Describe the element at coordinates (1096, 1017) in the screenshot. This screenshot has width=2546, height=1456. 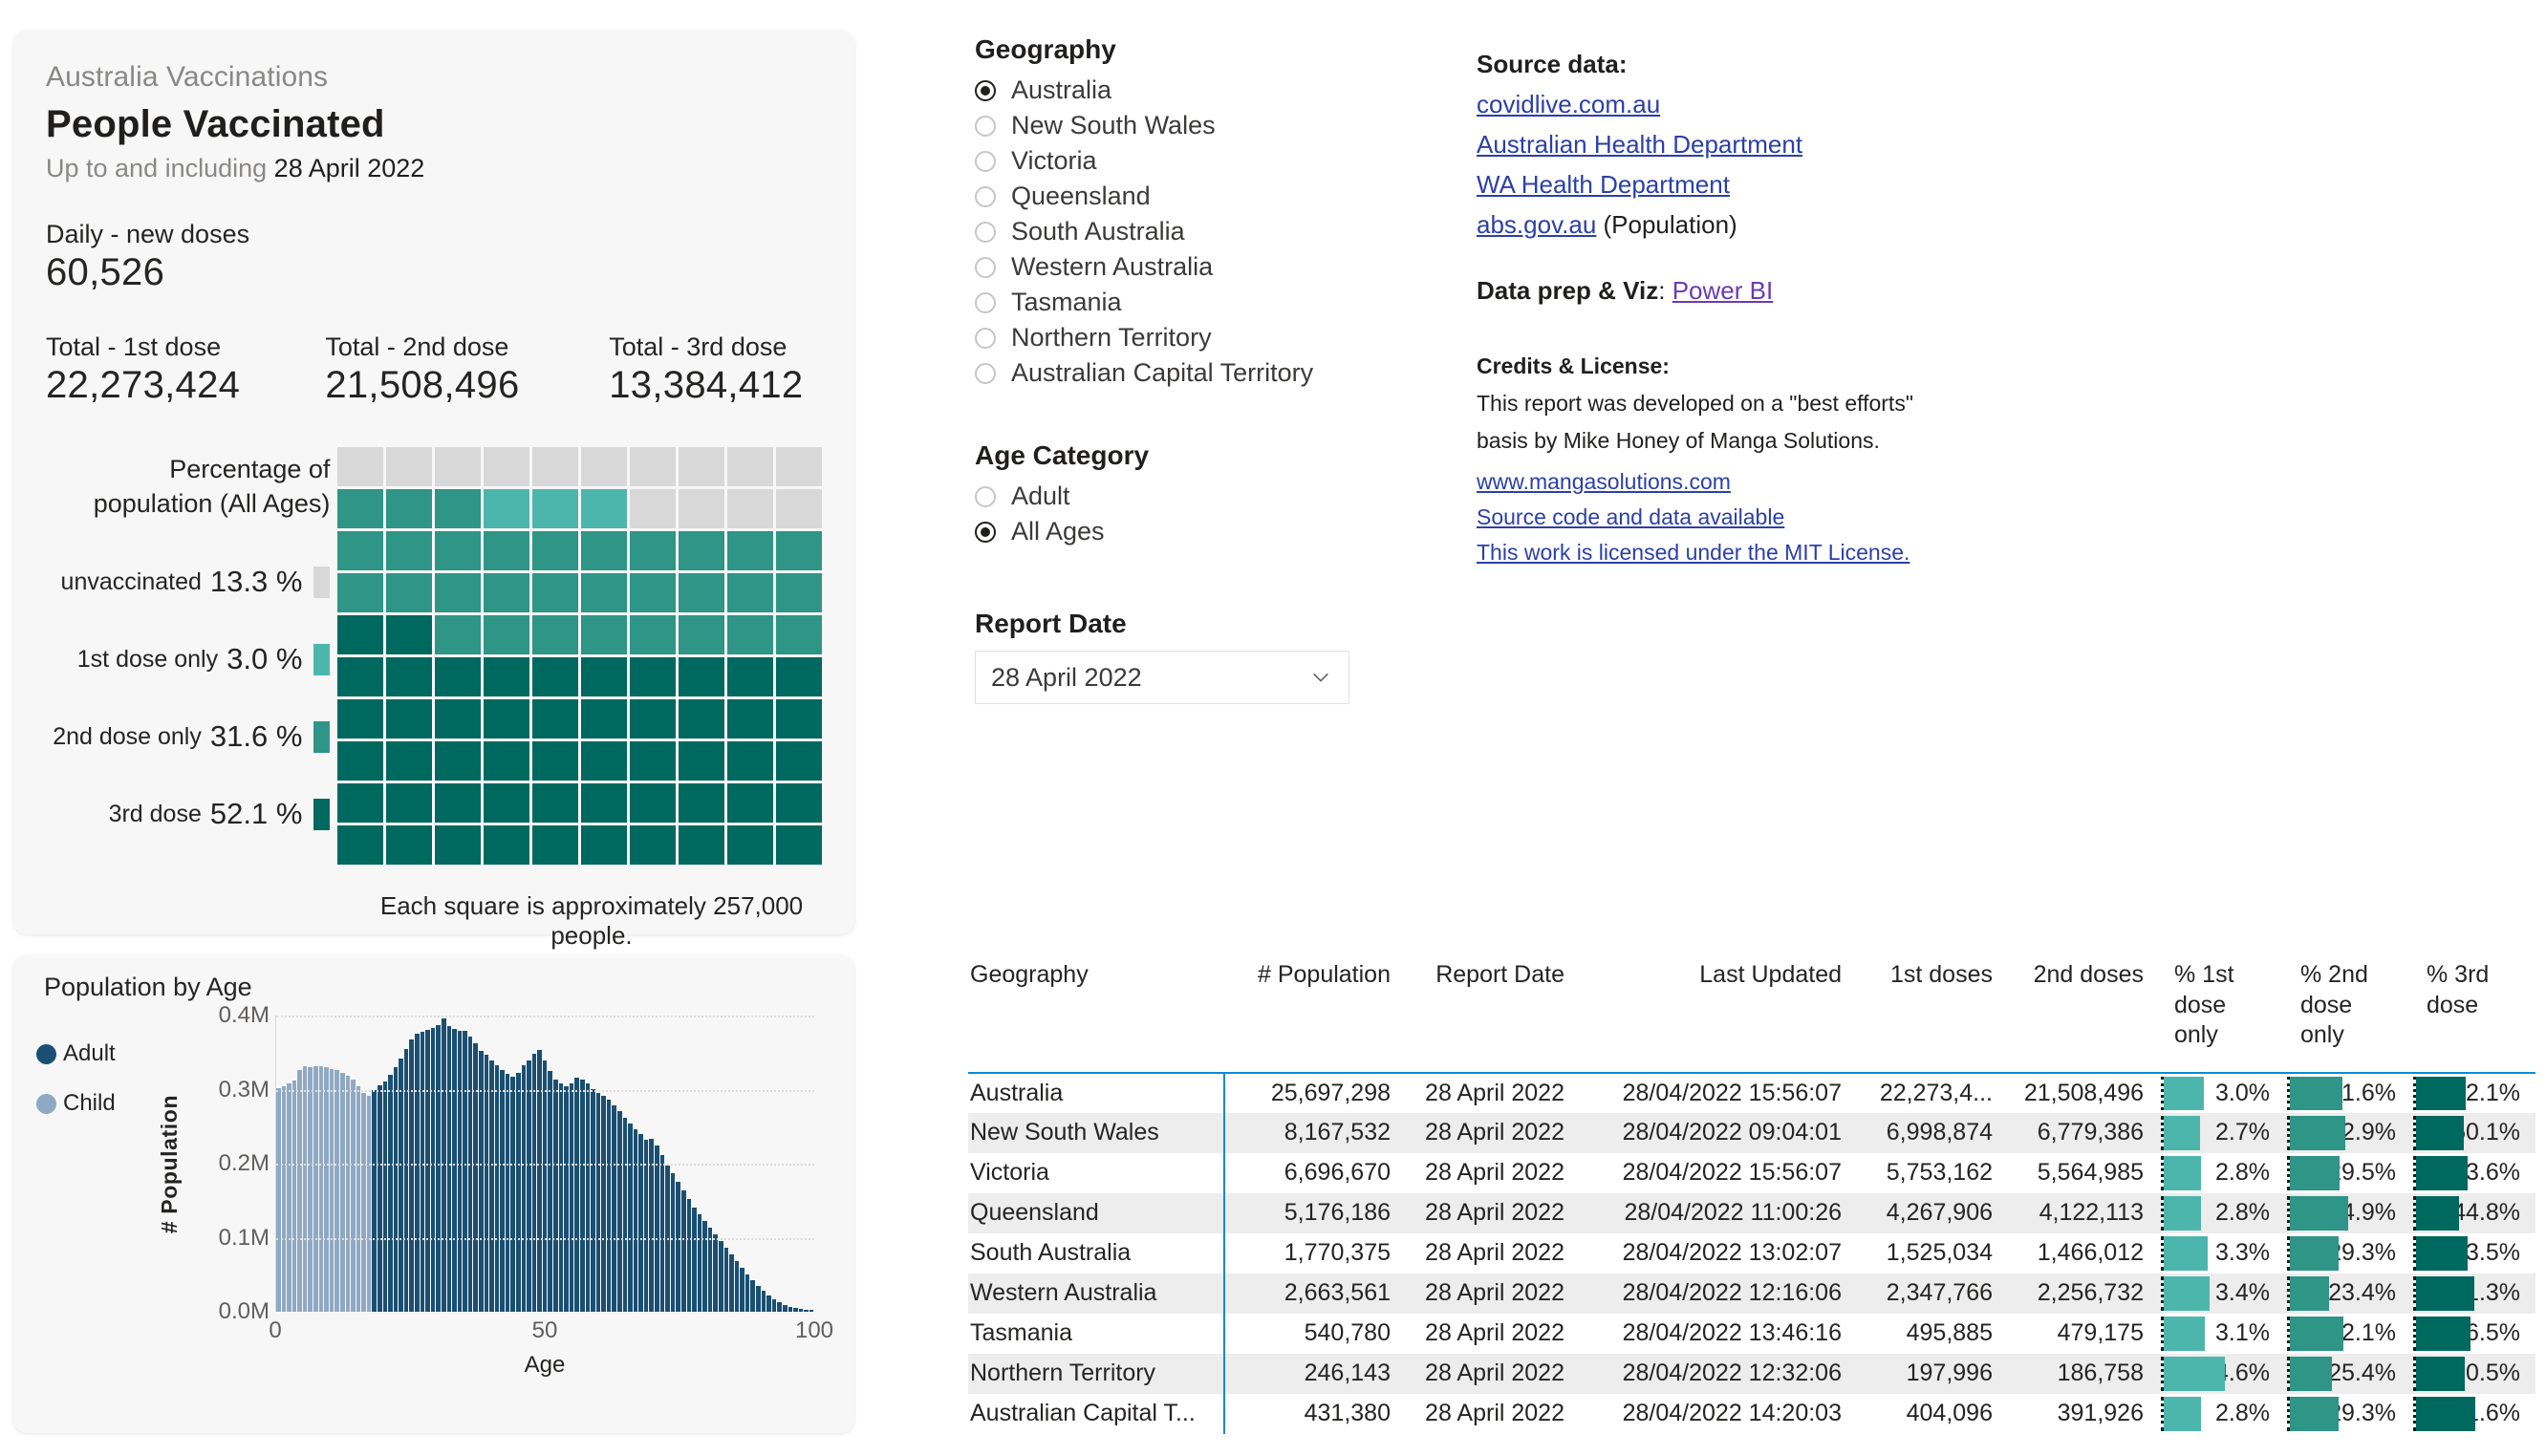
I see `col-header-geography: Geography` at that location.